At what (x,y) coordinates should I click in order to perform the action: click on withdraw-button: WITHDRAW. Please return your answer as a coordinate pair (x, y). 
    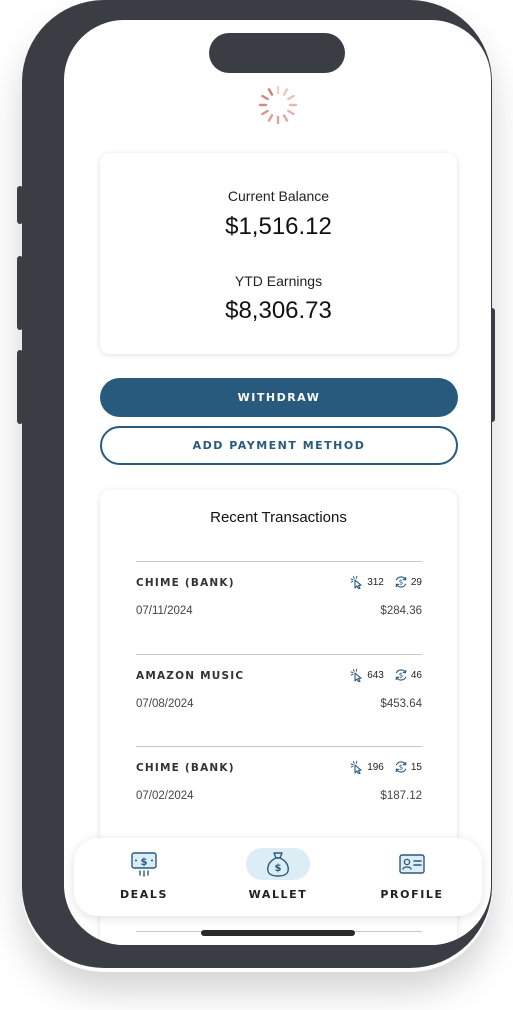
    Looking at the image, I should click on (279, 397).